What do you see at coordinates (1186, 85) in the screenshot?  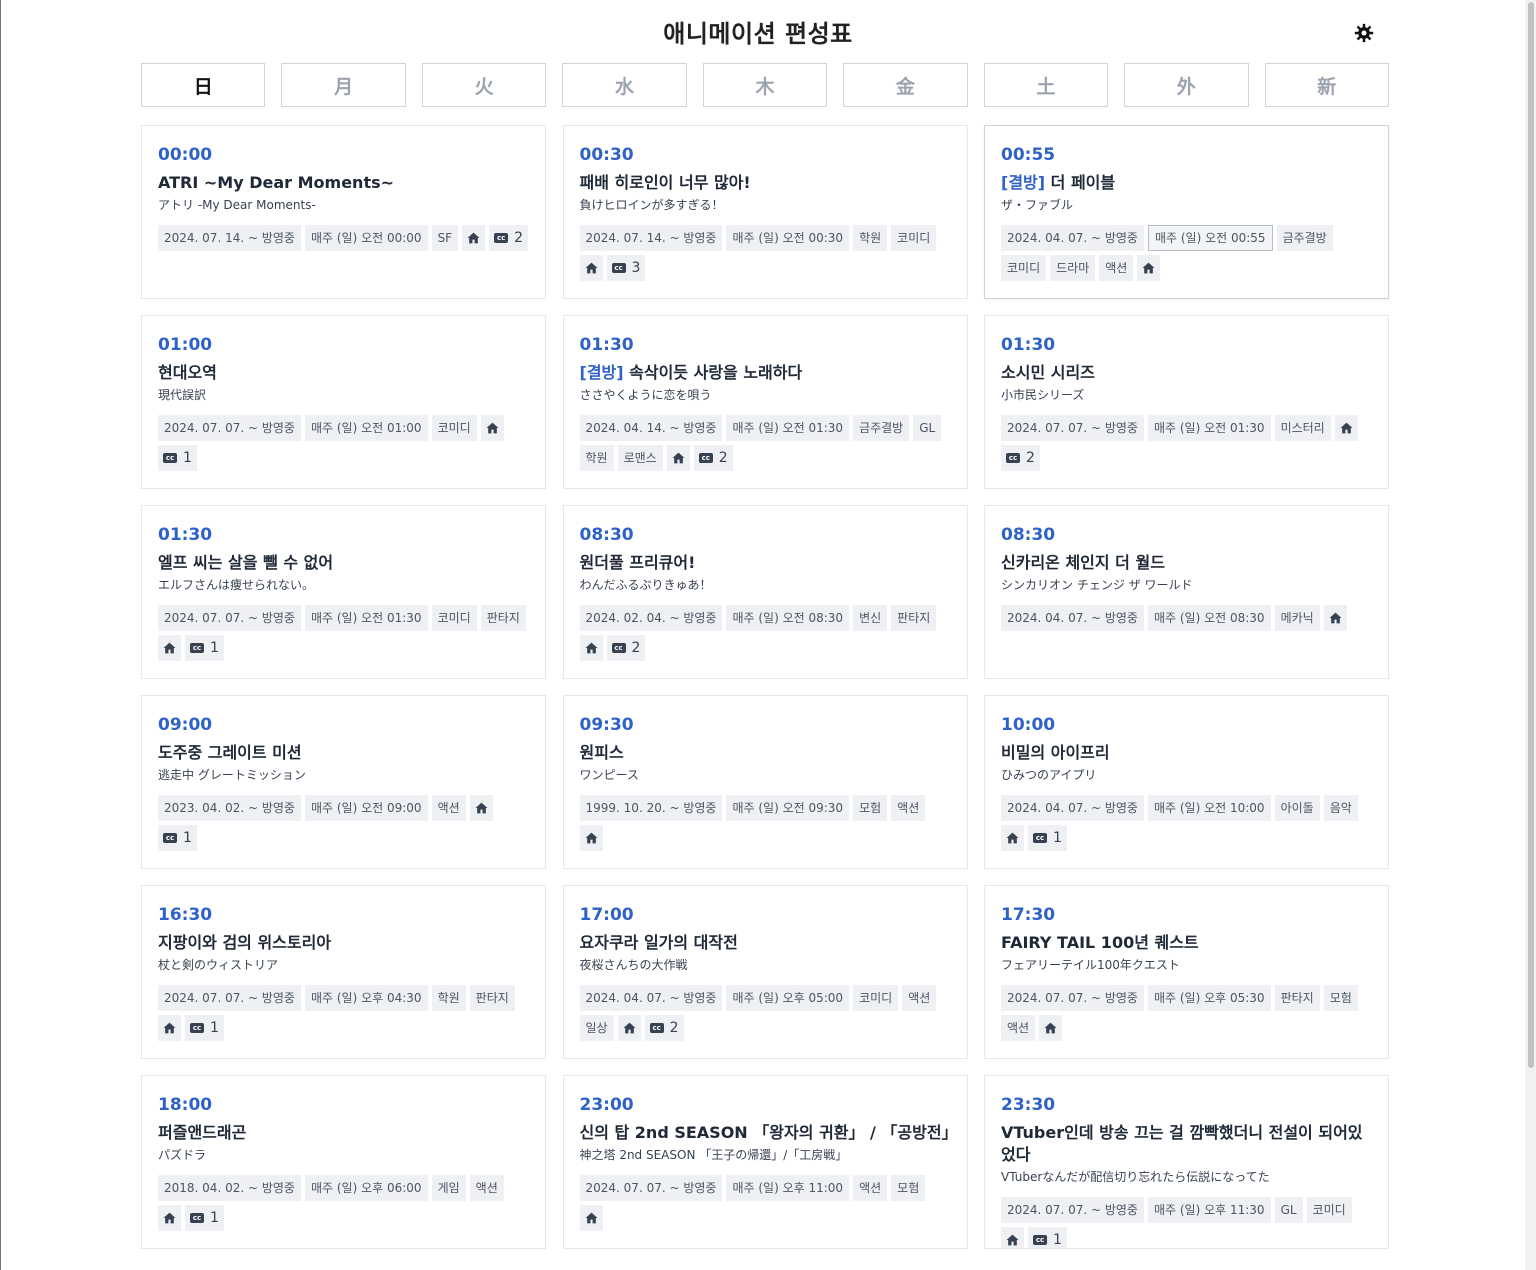 I see `tab-day-7: 外` at bounding box center [1186, 85].